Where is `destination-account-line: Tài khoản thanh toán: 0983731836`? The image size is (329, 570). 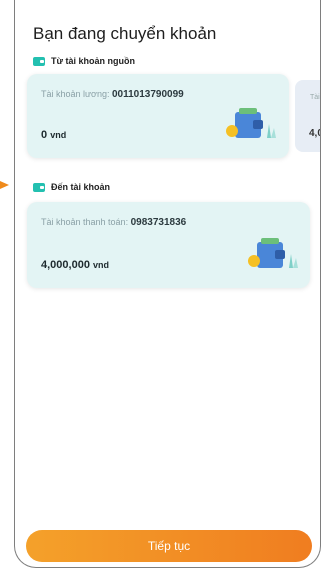
destination-account-line: Tài khoản thanh toán: 0983731836 is located at coordinates (113, 222).